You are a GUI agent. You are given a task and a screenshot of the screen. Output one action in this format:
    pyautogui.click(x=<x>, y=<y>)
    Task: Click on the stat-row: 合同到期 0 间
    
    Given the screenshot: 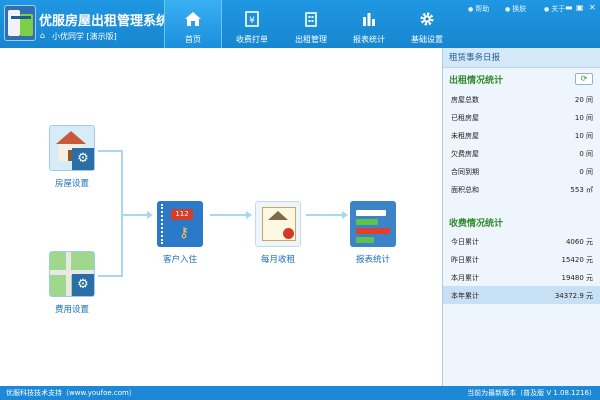 What is the action you would take?
    pyautogui.click(x=522, y=172)
    